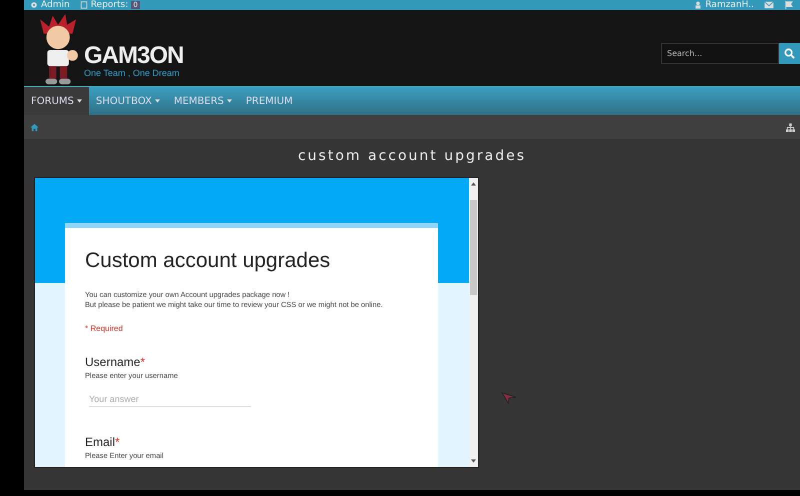  I want to click on logo-title: GAM3ON, so click(134, 56).